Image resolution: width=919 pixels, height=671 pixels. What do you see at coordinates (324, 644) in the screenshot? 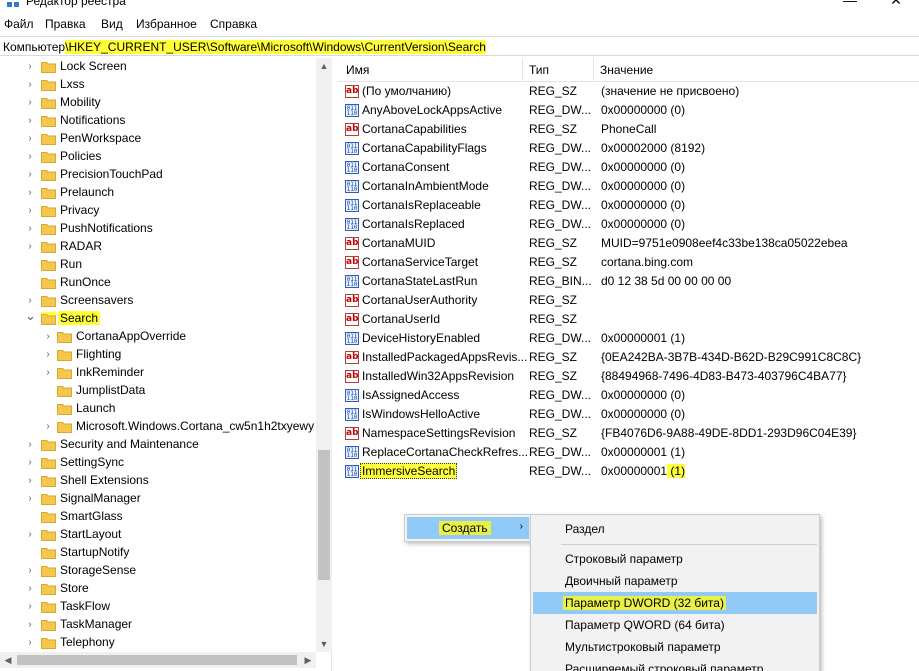
I see `scroll-down-icon: ▼` at bounding box center [324, 644].